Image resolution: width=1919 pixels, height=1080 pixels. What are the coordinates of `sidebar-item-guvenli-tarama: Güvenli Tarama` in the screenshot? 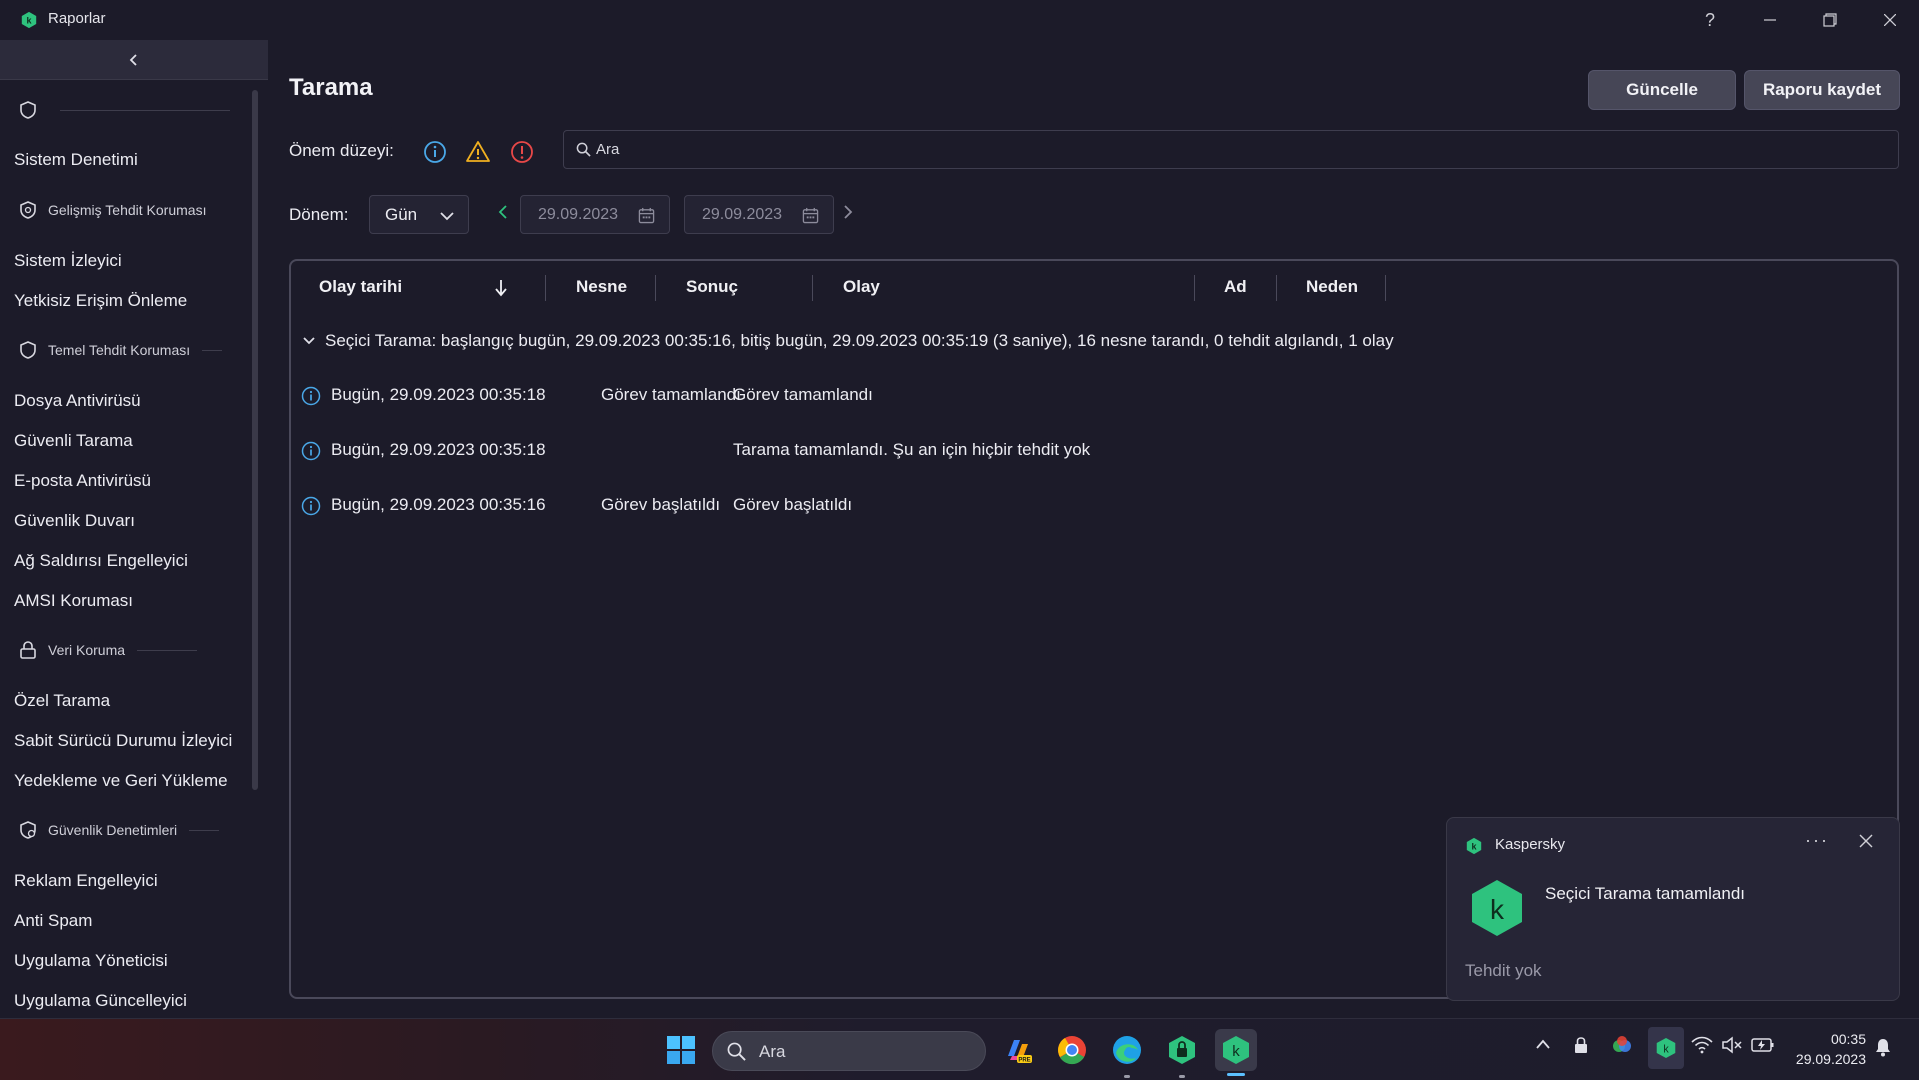 It's located at (73, 441).